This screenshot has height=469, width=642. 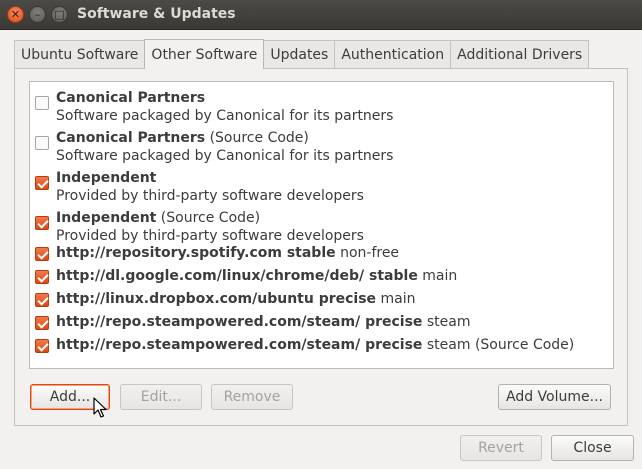 I want to click on tab-updates: Updates, so click(x=299, y=54).